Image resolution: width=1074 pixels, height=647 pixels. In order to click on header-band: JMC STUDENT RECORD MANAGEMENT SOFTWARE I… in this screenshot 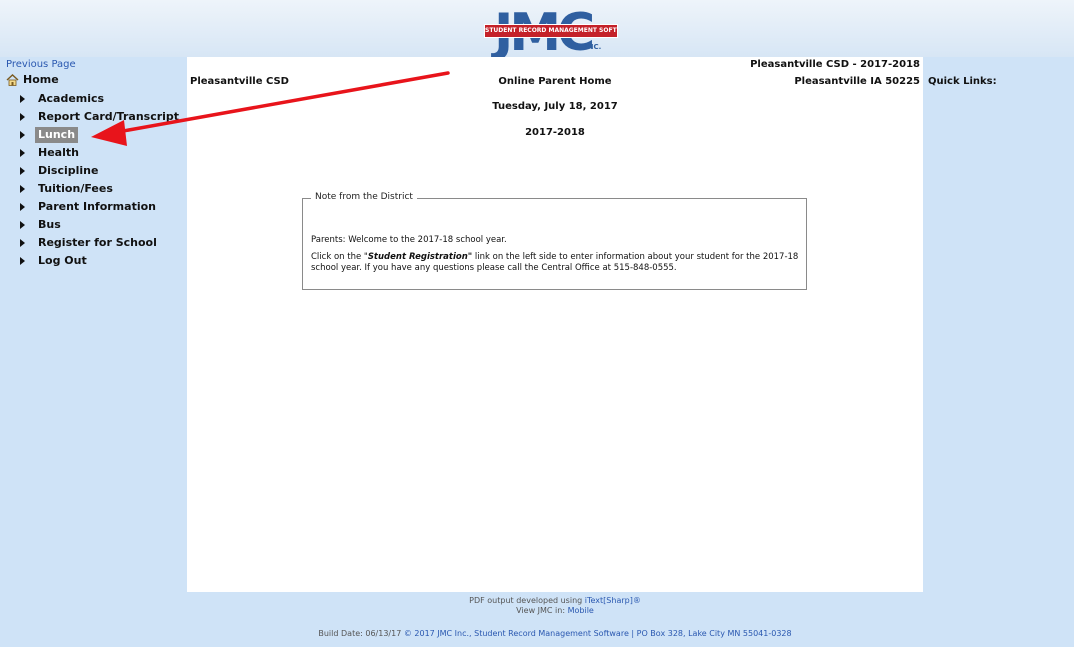, I will do `click(537, 29)`.